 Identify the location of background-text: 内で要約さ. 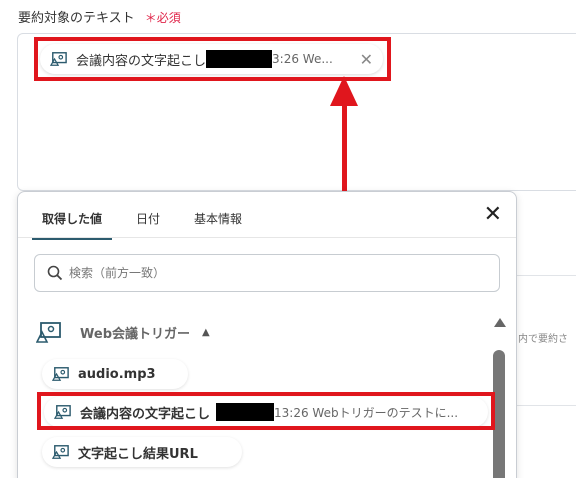
(543, 339).